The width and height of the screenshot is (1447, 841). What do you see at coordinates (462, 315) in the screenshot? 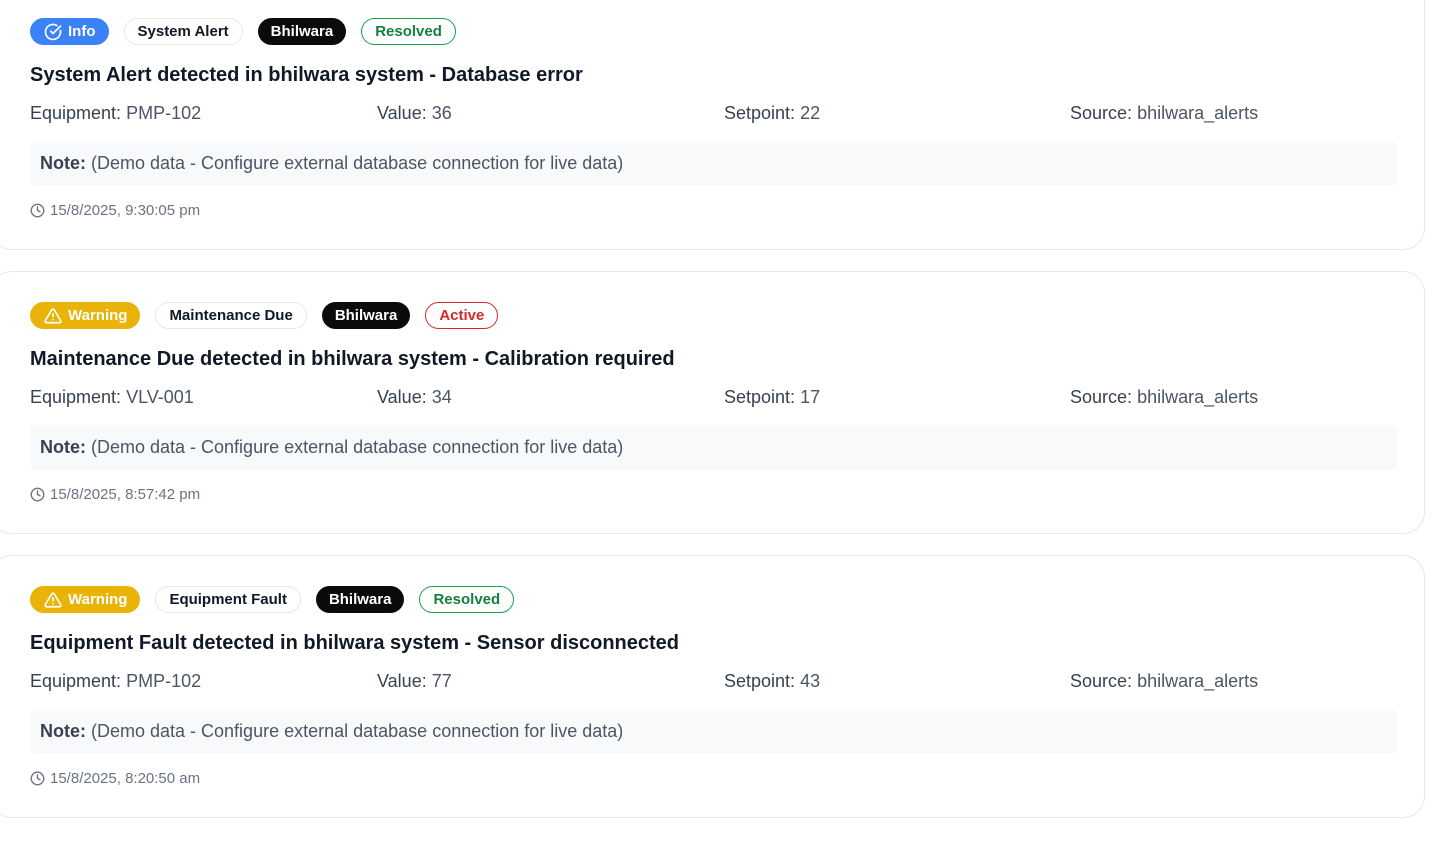
I see `status-badge: Active` at bounding box center [462, 315].